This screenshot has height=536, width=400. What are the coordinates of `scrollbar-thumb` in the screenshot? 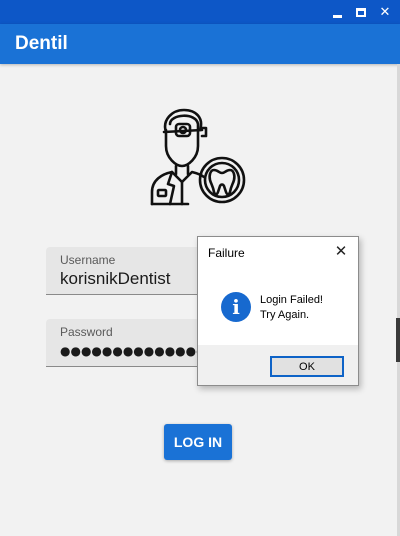 It's located at (398, 340).